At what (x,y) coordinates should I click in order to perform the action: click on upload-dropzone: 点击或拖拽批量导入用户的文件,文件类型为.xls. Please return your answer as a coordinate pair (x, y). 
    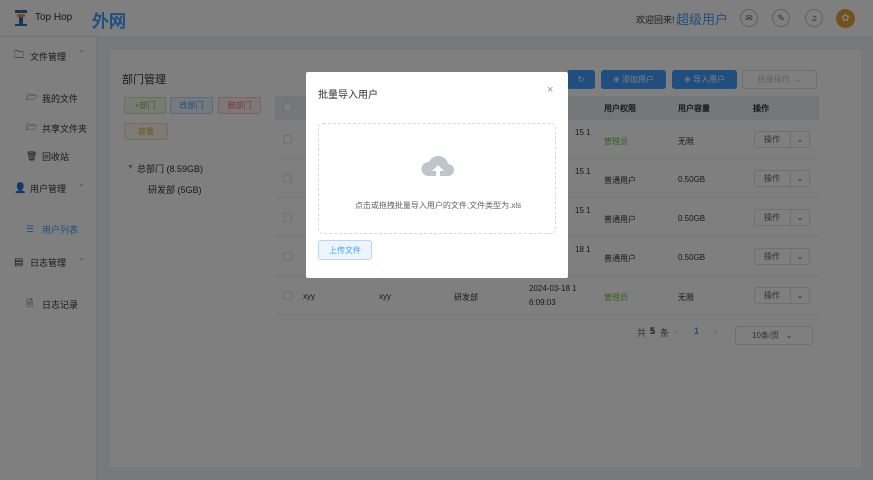
    Looking at the image, I should click on (437, 178).